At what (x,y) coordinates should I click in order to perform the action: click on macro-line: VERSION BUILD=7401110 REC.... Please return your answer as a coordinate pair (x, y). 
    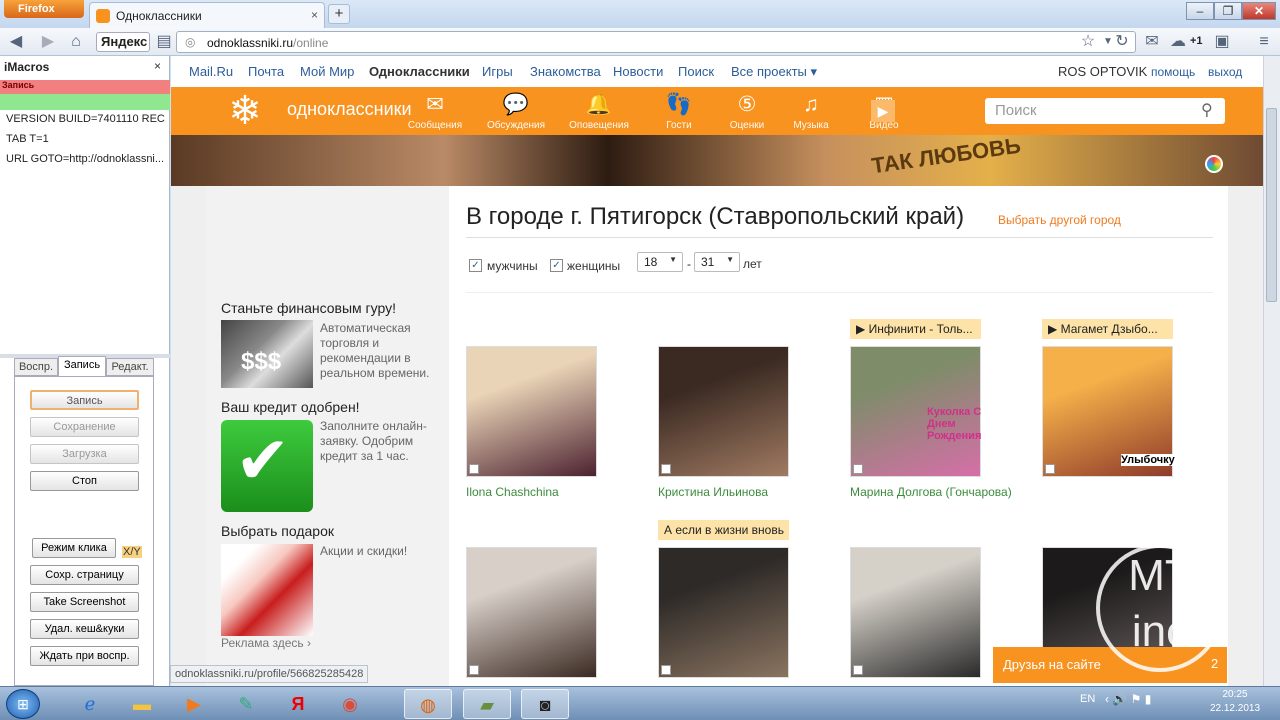
    Looking at the image, I should click on (86, 119).